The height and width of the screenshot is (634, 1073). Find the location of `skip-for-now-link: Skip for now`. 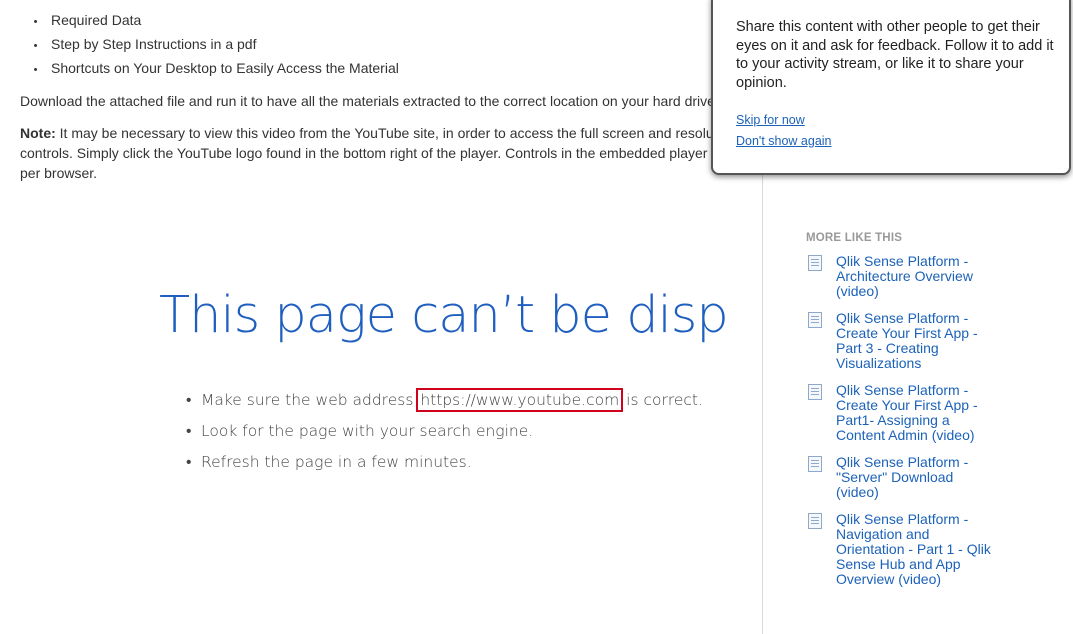

skip-for-now-link: Skip for now is located at coordinates (770, 120).